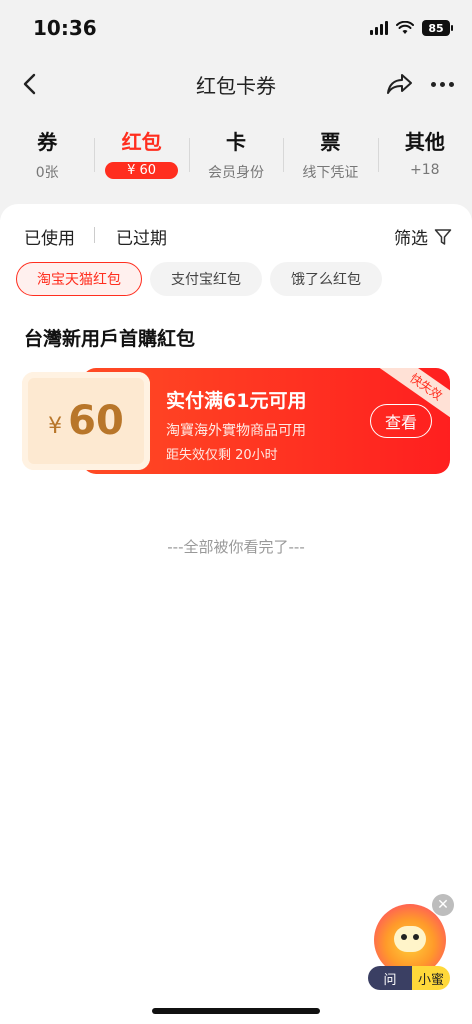 The width and height of the screenshot is (472, 1024). What do you see at coordinates (390, 978) in the screenshot?
I see `ask-label: 问` at bounding box center [390, 978].